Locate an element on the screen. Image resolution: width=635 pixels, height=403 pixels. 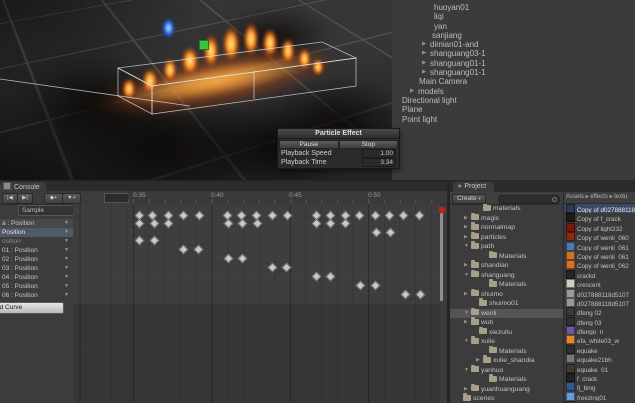
add-curve-button: Add Curve is located at coordinates (32, 308).